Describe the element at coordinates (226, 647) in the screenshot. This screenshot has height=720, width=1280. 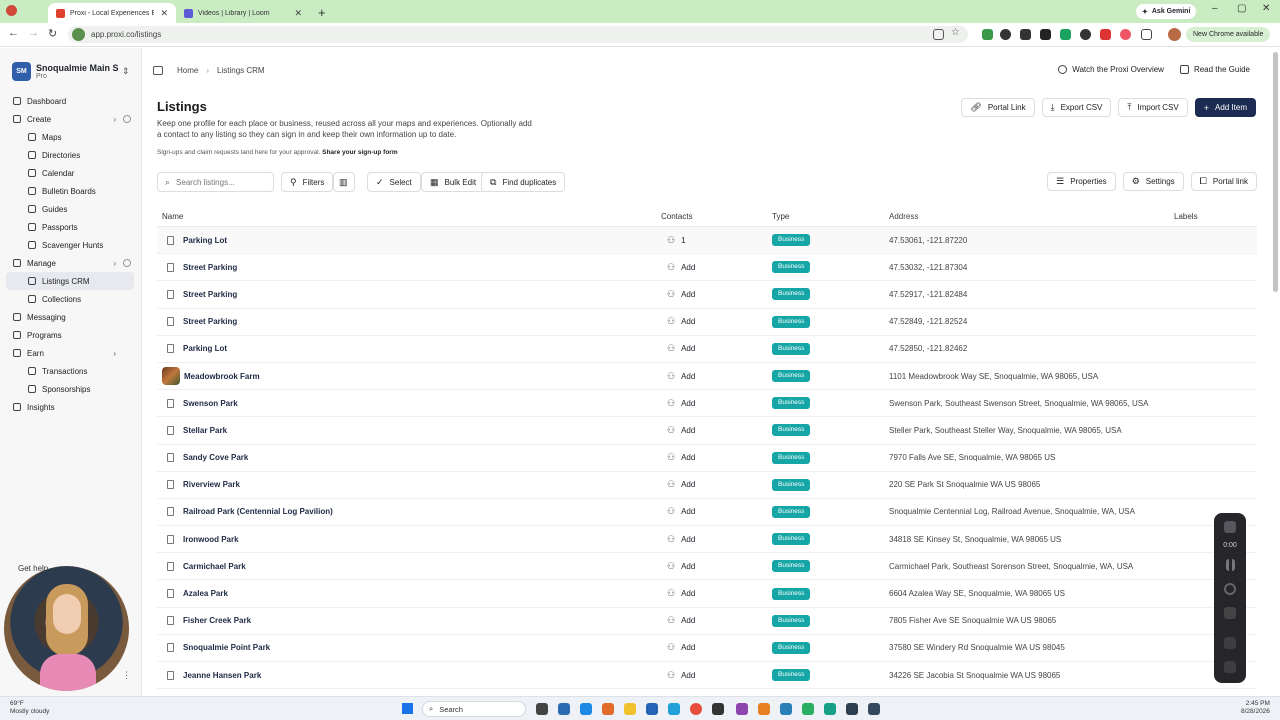
I see `listing-name: Snoqualmie Point Park` at that location.